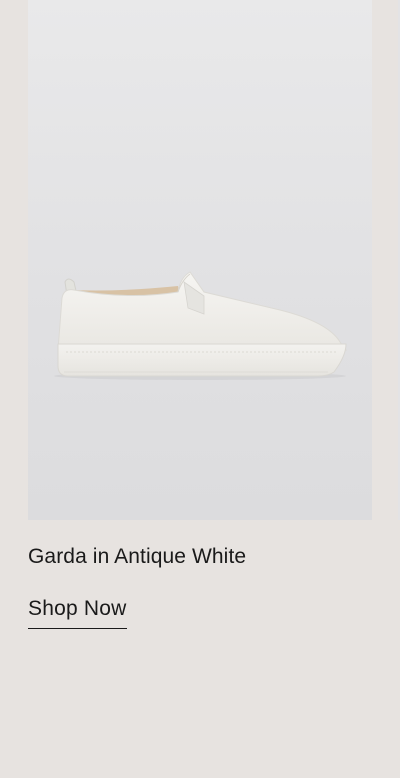  What do you see at coordinates (137, 557) in the screenshot?
I see `product-title: Garda in Antique White` at bounding box center [137, 557].